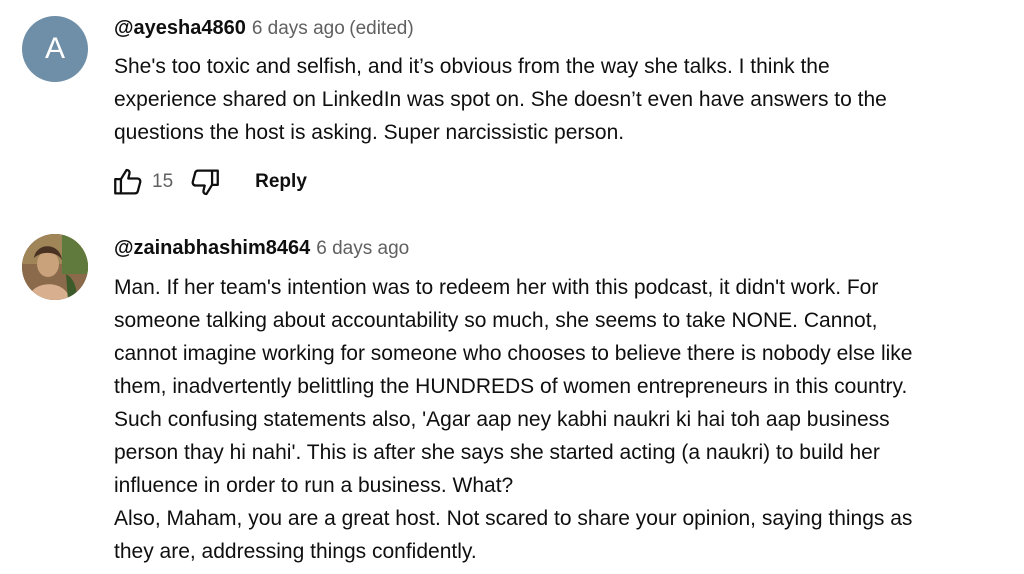 The width and height of the screenshot is (1024, 574). I want to click on thumb-down-icon, so click(205, 182).